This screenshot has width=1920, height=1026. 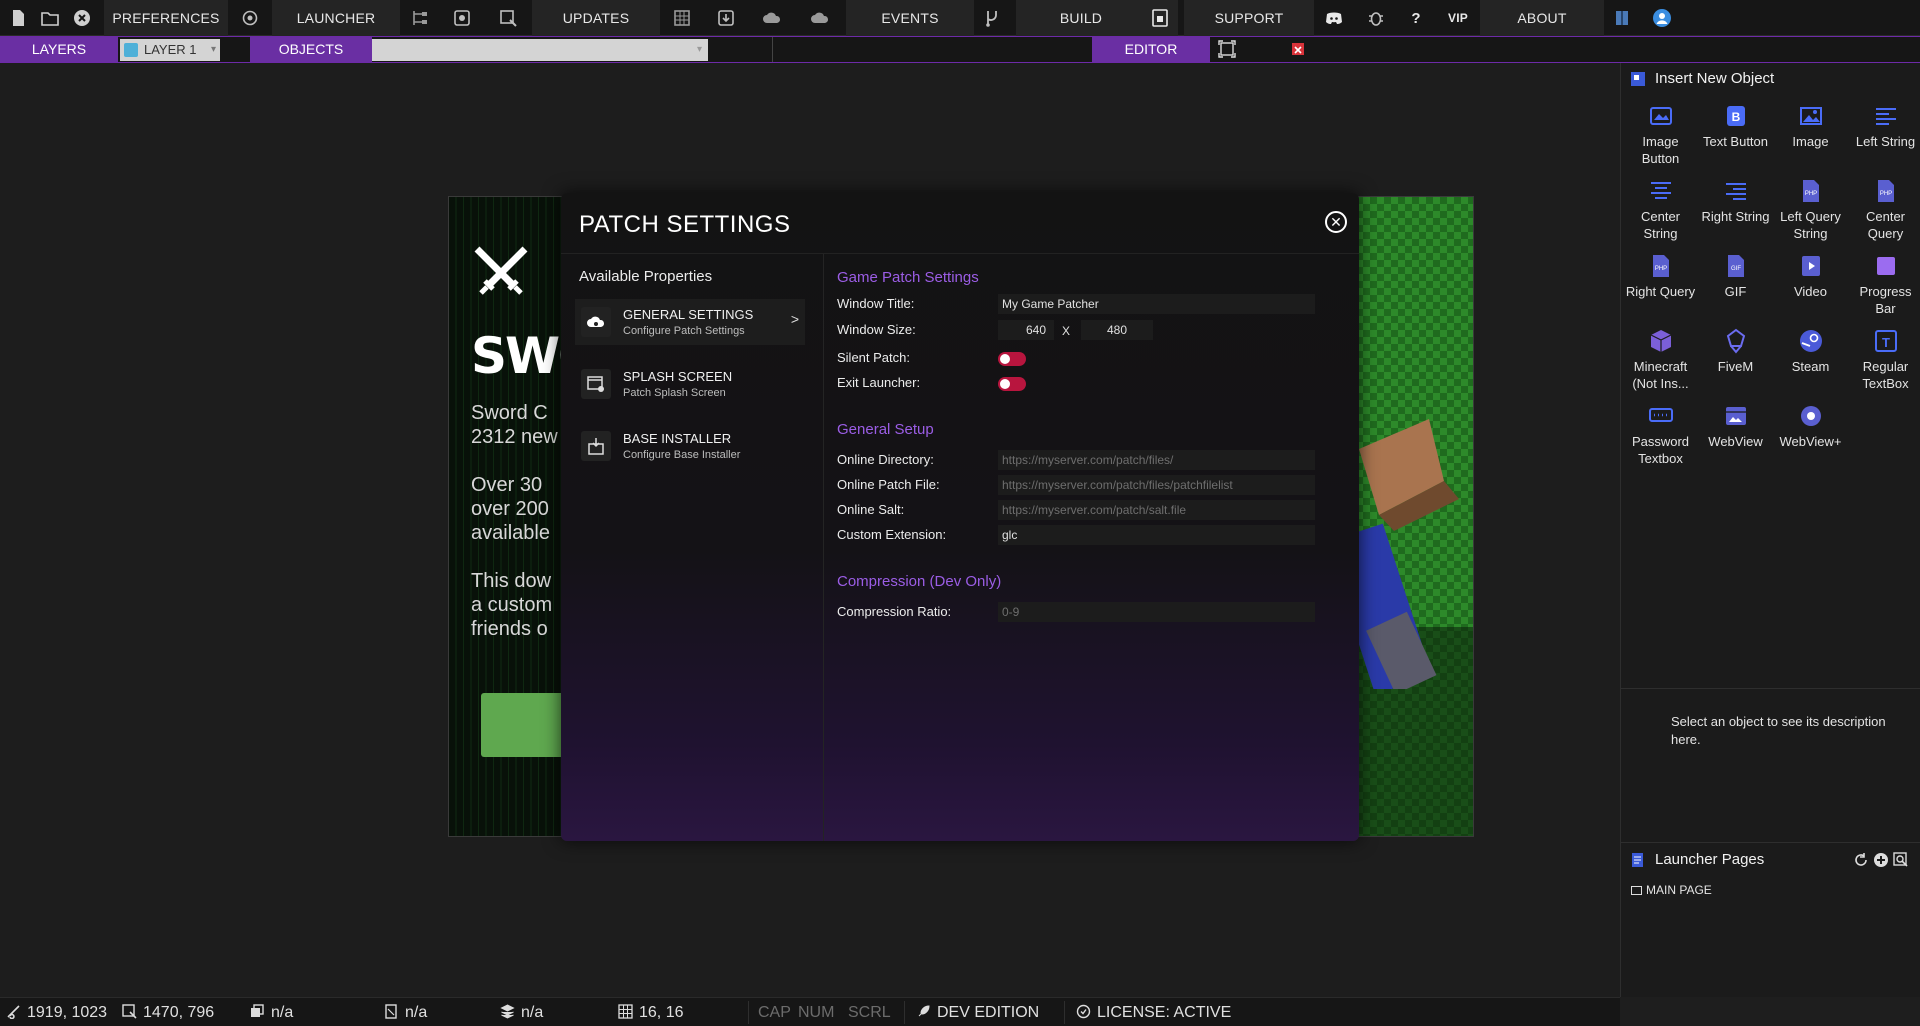 What do you see at coordinates (661, 1012) in the screenshot?
I see `grid-value: 16, 16` at bounding box center [661, 1012].